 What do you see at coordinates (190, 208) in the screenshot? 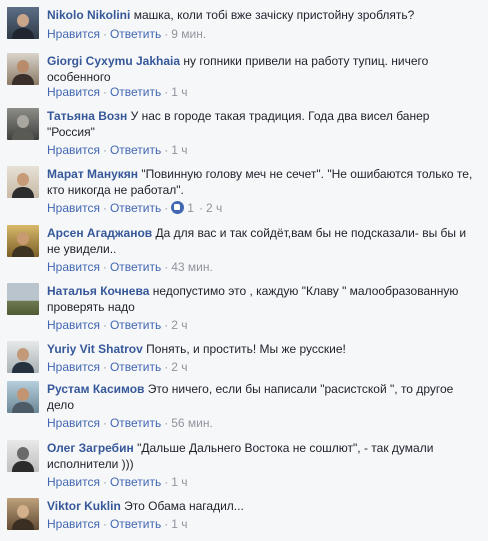
I see `reaction-count: 1` at bounding box center [190, 208].